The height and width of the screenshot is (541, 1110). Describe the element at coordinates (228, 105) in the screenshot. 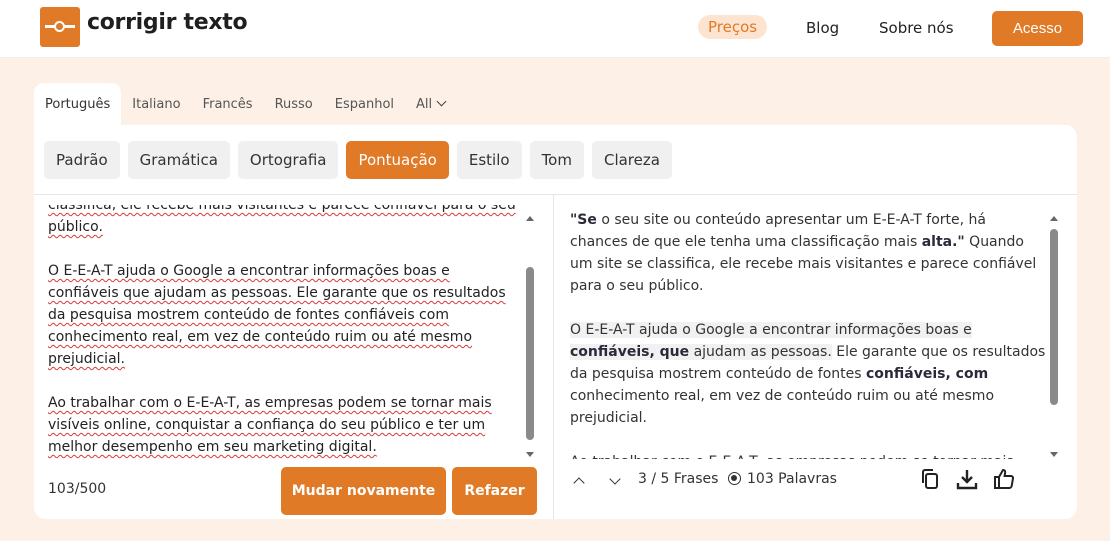

I see `lang-tab-frances: Francês` at that location.